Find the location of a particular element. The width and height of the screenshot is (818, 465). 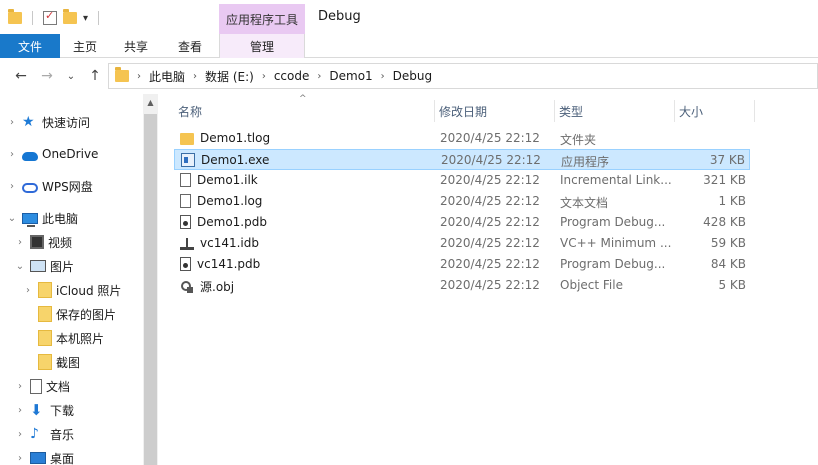

column-header-name: 名称 is located at coordinates (304, 111).